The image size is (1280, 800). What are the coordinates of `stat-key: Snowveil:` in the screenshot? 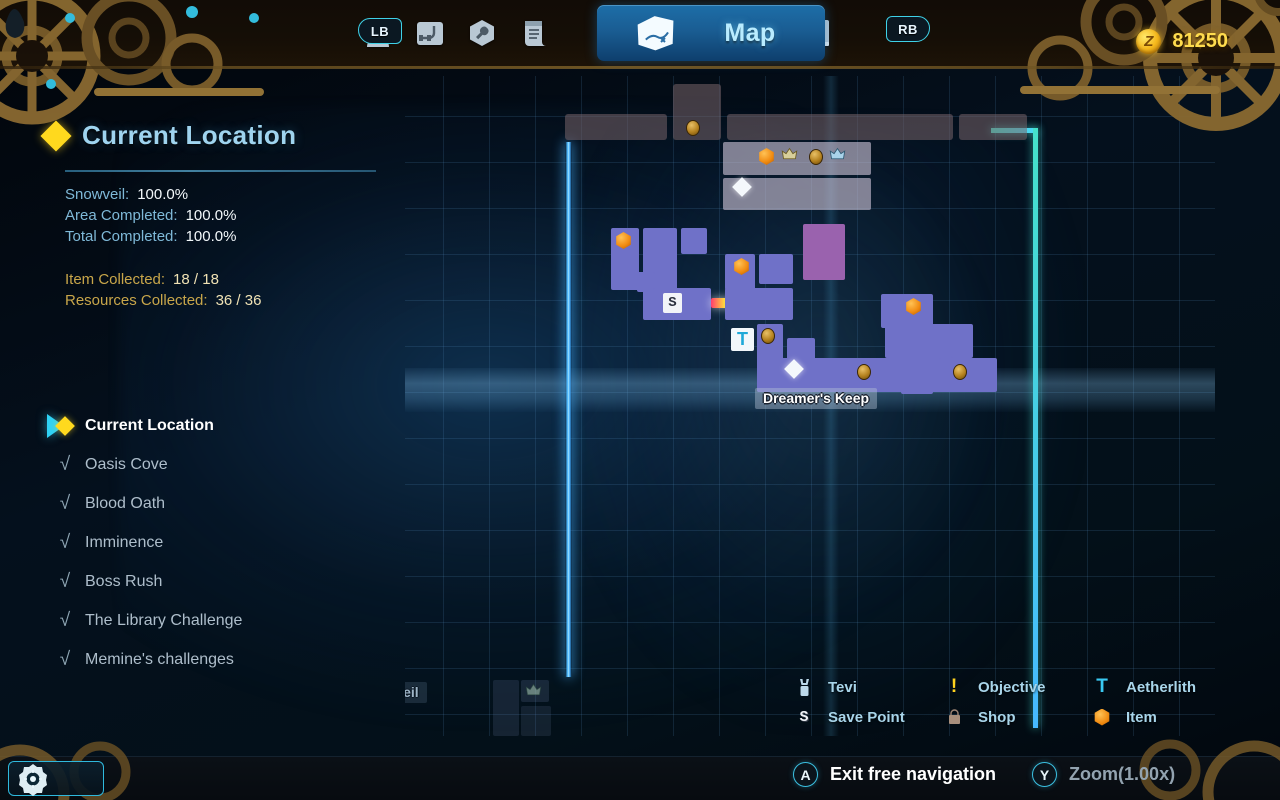 It's located at (97, 194).